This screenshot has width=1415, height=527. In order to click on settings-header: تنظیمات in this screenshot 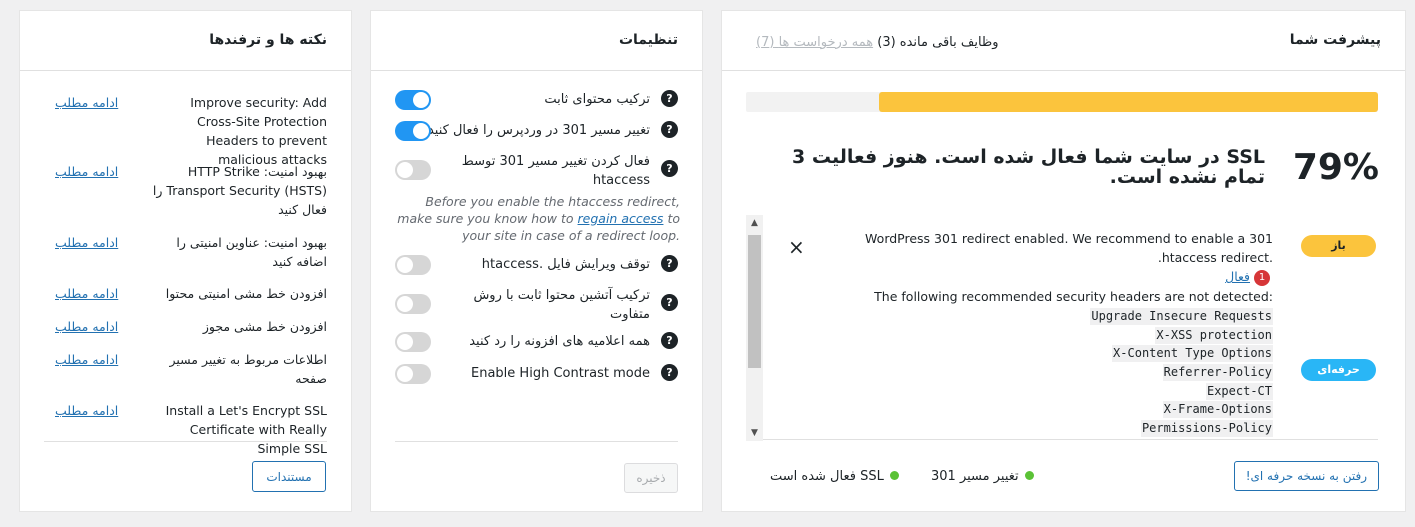, I will do `click(536, 41)`.